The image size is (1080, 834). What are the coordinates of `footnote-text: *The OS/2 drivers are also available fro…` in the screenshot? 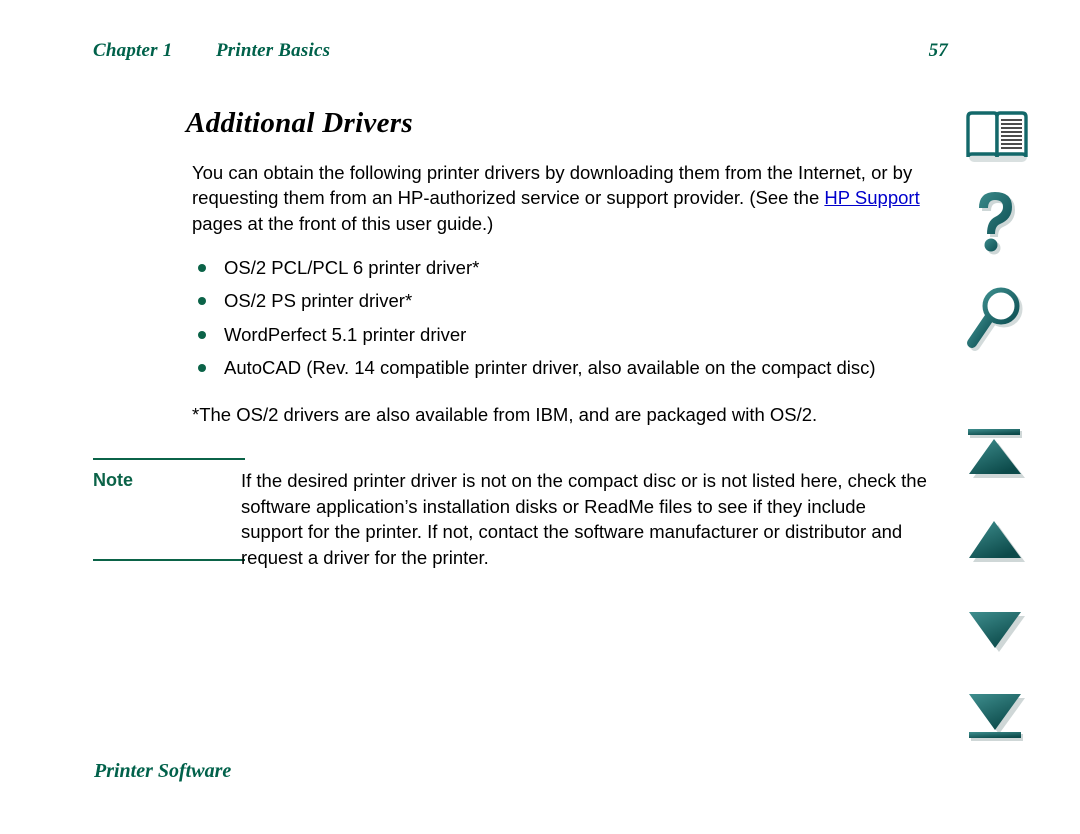 It's located at (505, 414).